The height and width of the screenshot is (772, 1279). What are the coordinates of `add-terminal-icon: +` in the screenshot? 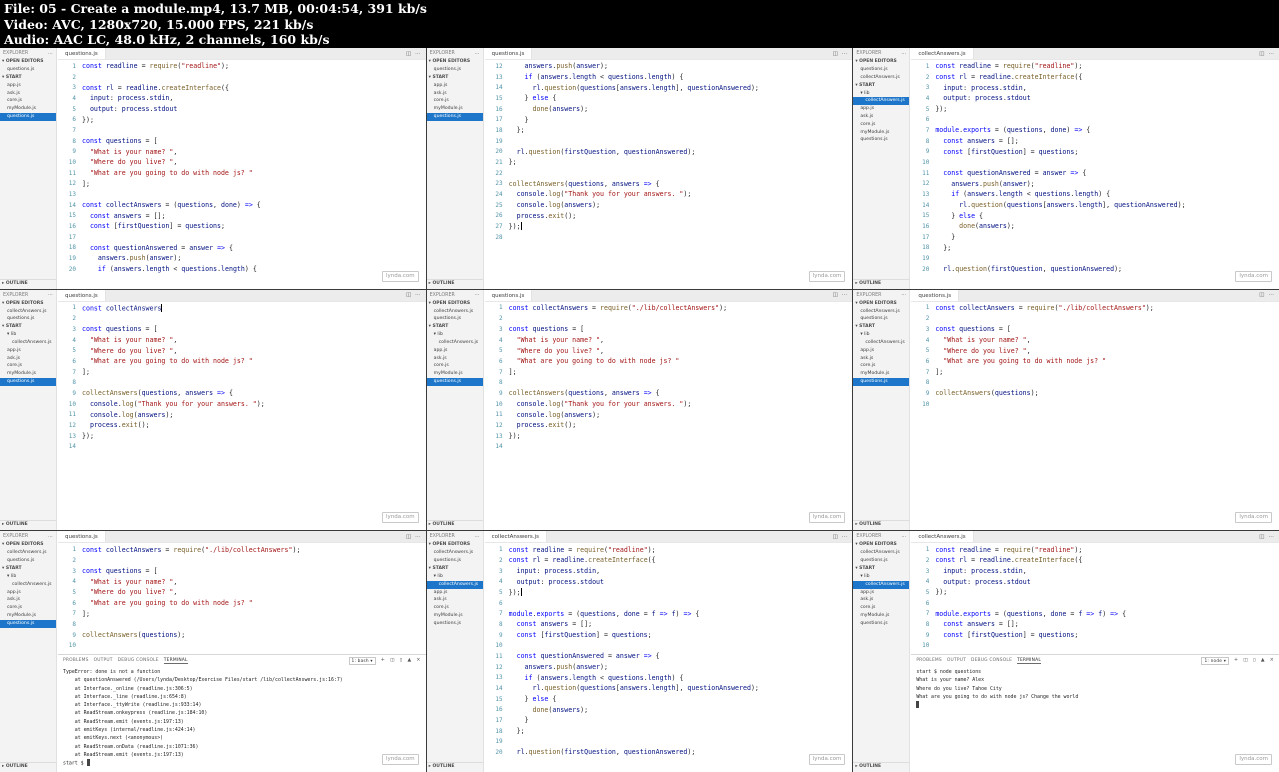 It's located at (1236, 660).